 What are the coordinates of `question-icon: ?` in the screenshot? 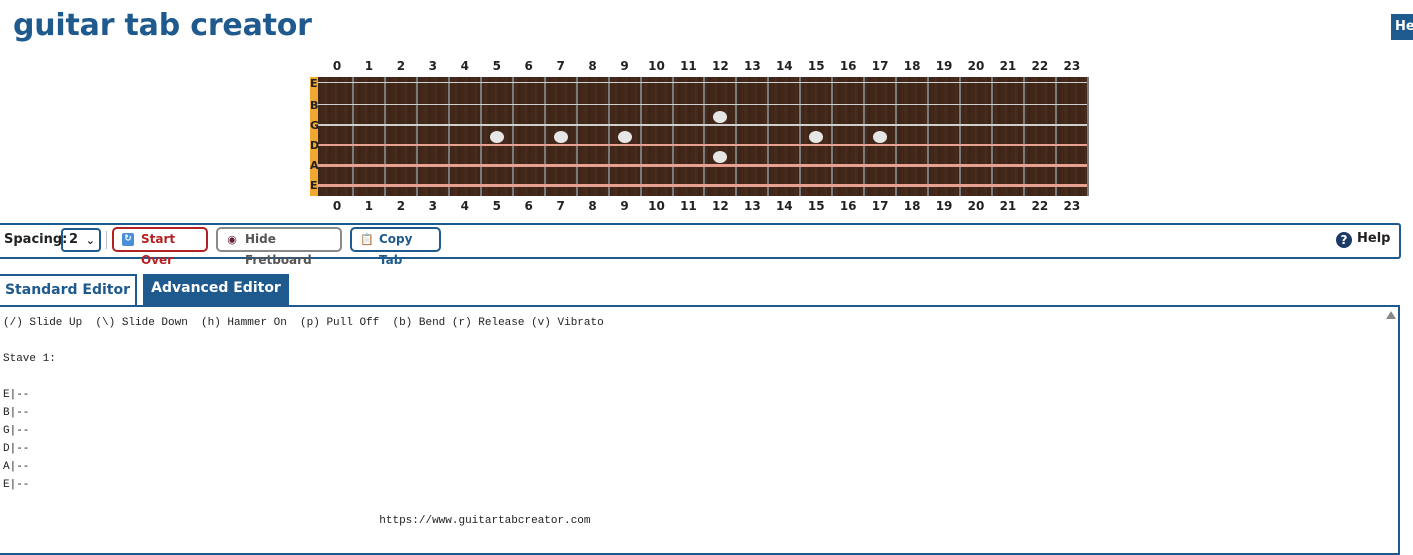 It's located at (1344, 240).